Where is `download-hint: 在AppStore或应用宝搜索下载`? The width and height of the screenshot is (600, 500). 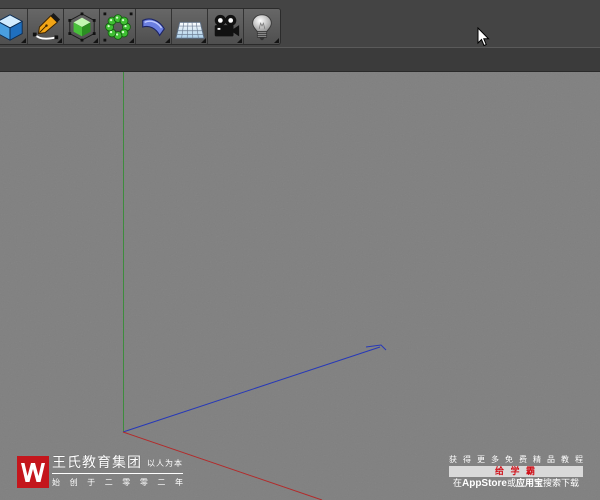
download-hint: 在AppStore或应用宝搜索下载 is located at coordinates (516, 483).